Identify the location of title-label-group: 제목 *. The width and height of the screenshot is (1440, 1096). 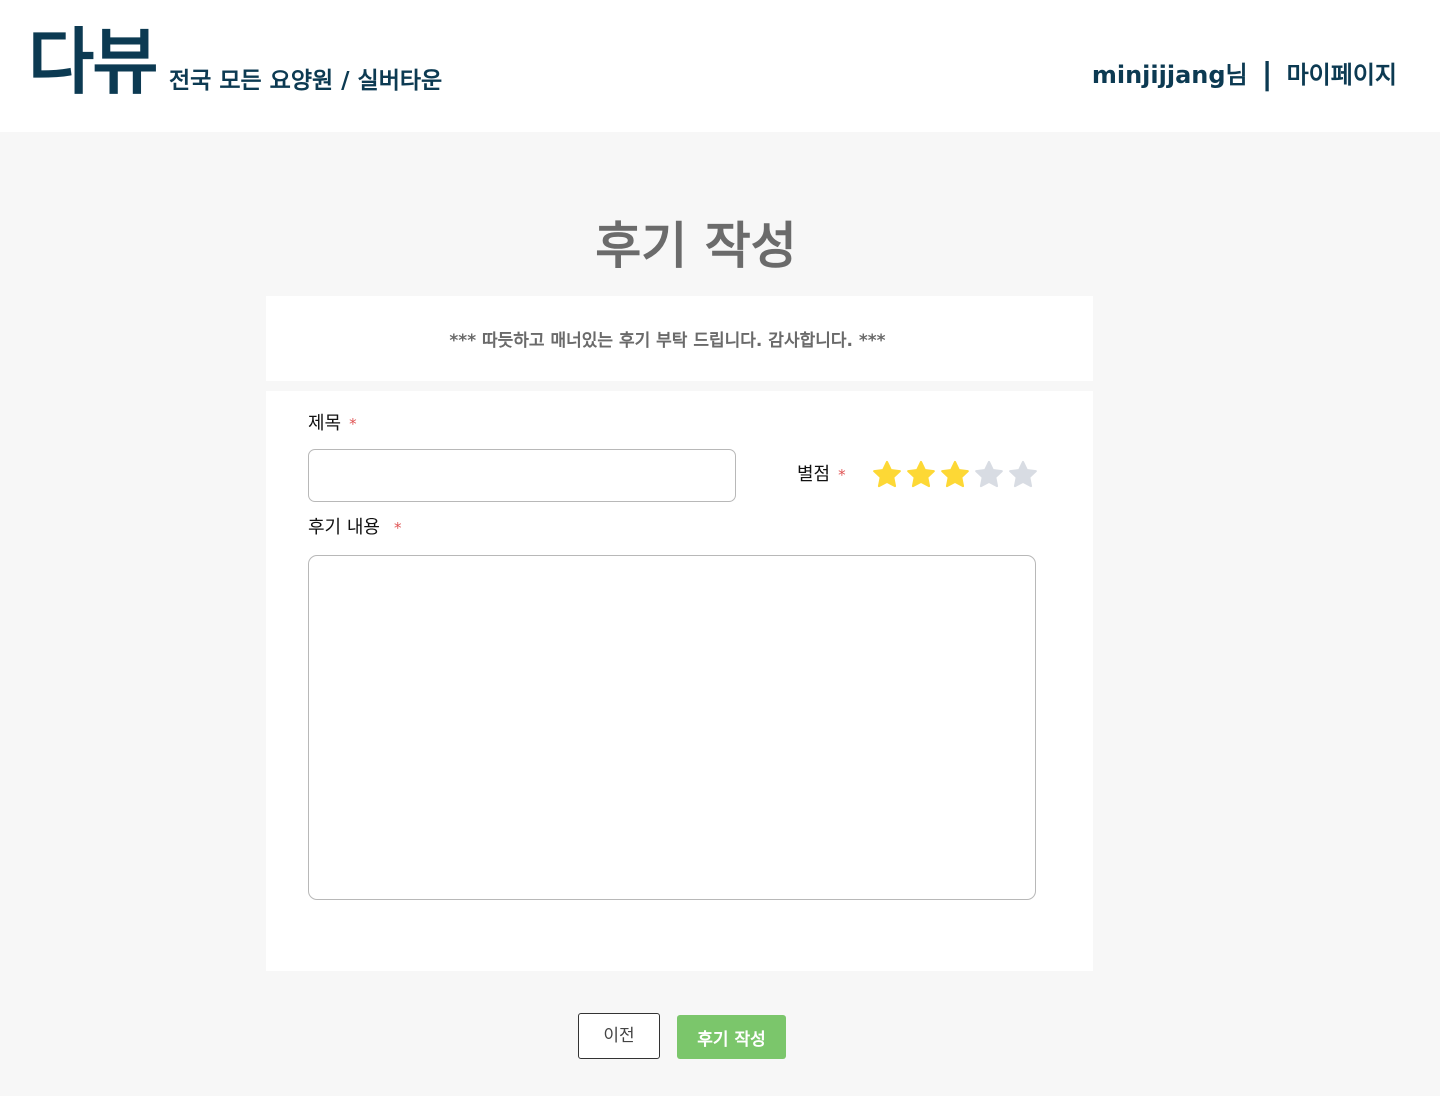
(332, 424).